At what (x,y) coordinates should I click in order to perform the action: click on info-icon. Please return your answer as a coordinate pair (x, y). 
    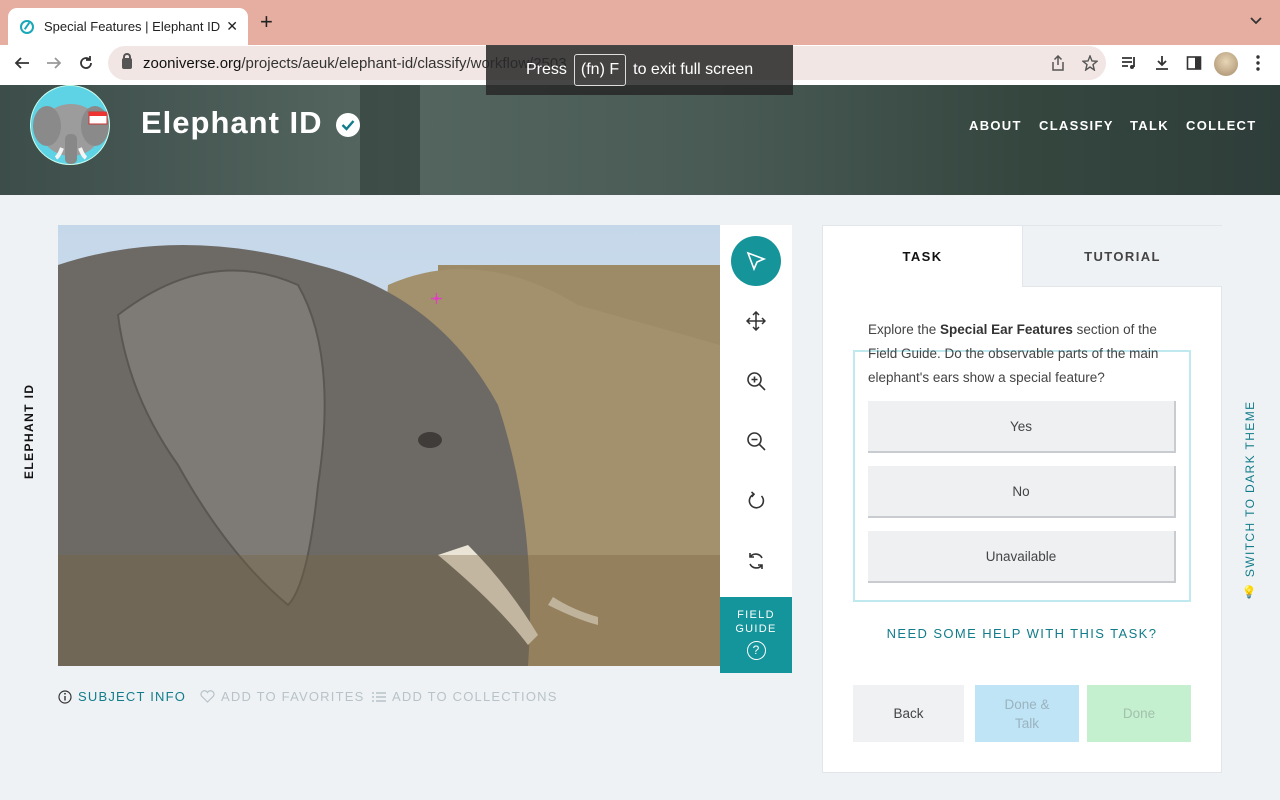
    Looking at the image, I should click on (65, 696).